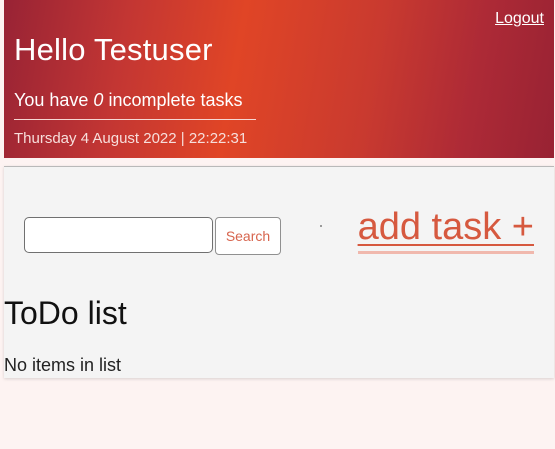  I want to click on incomplete-tasks-summary: You have 0 incomplete tasks, so click(135, 105).